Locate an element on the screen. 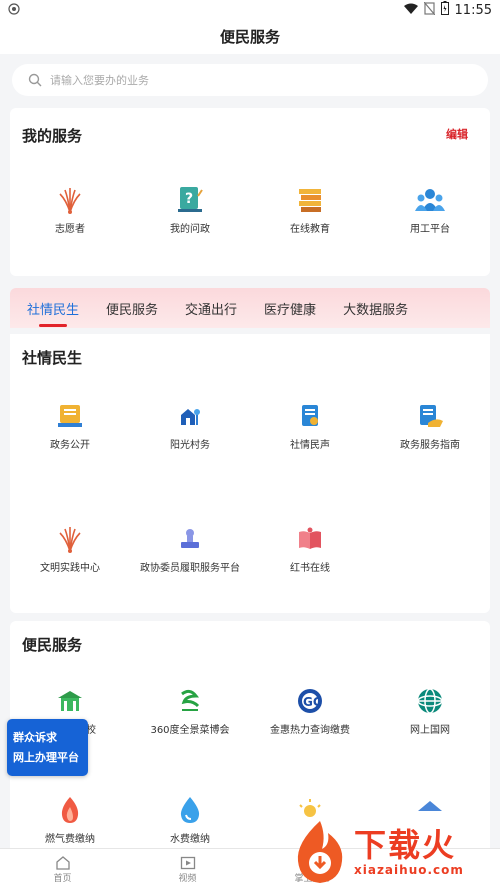 The height and width of the screenshot is (888, 500). item-label: 文明实践中心 is located at coordinates (70, 568).